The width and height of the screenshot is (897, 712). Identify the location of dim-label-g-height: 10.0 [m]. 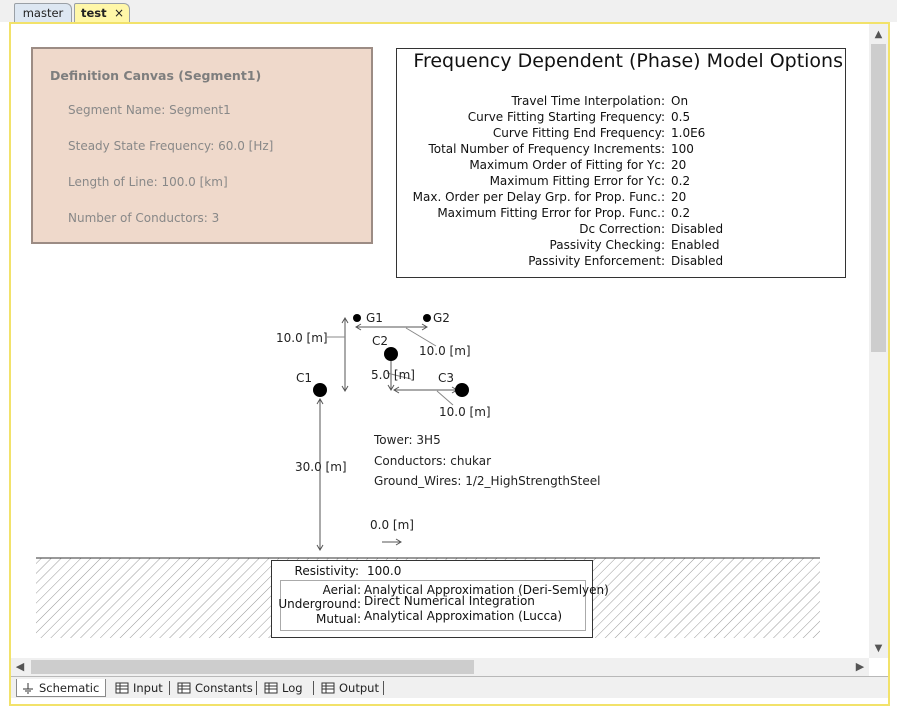
(302, 338).